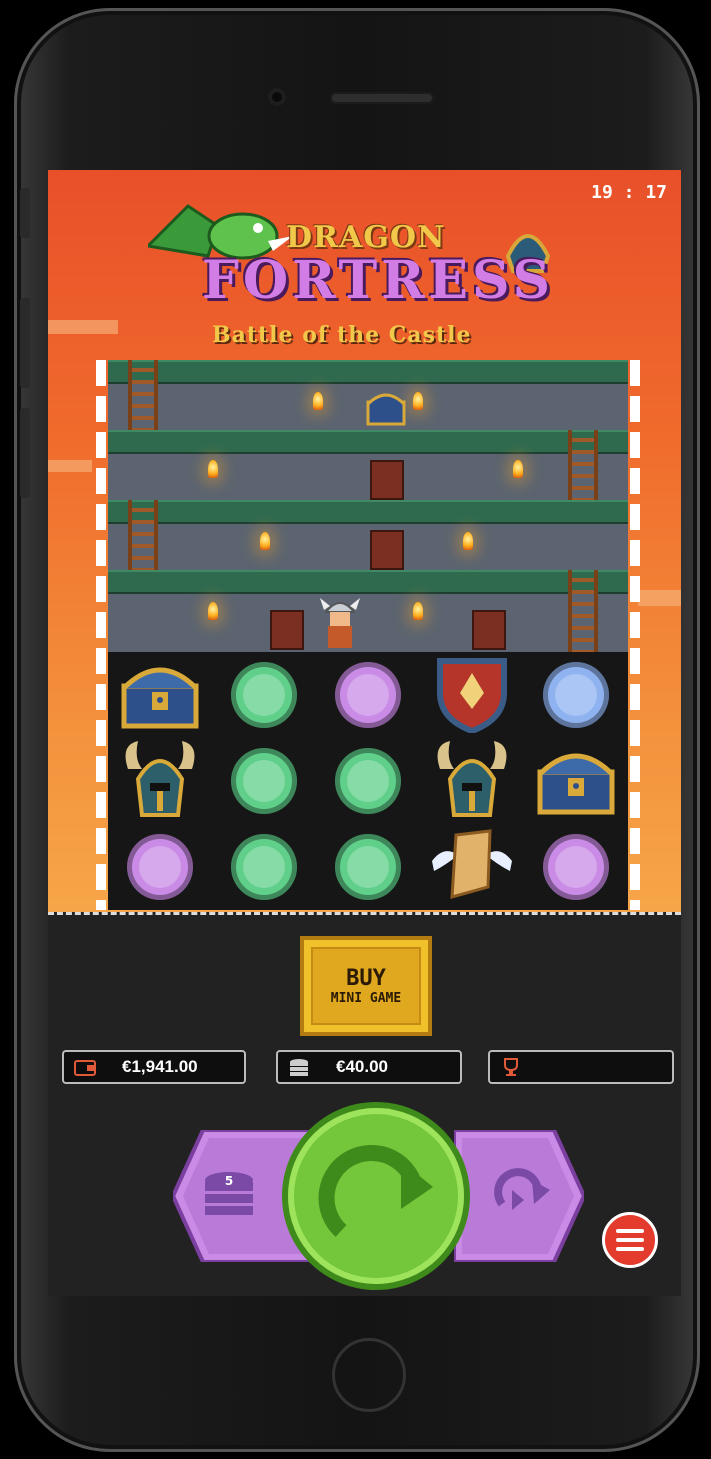 This screenshot has width=711, height=1459. Describe the element at coordinates (519, 1196) in the screenshot. I see `autoplay-button` at that location.